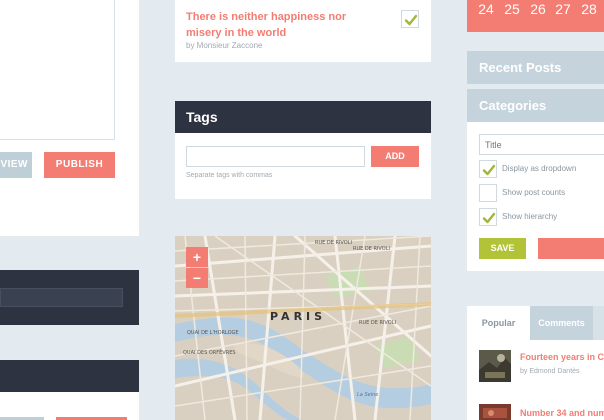 The height and width of the screenshot is (420, 604). I want to click on map-street-label: QUAI DE L'HORLOGE, so click(213, 333).